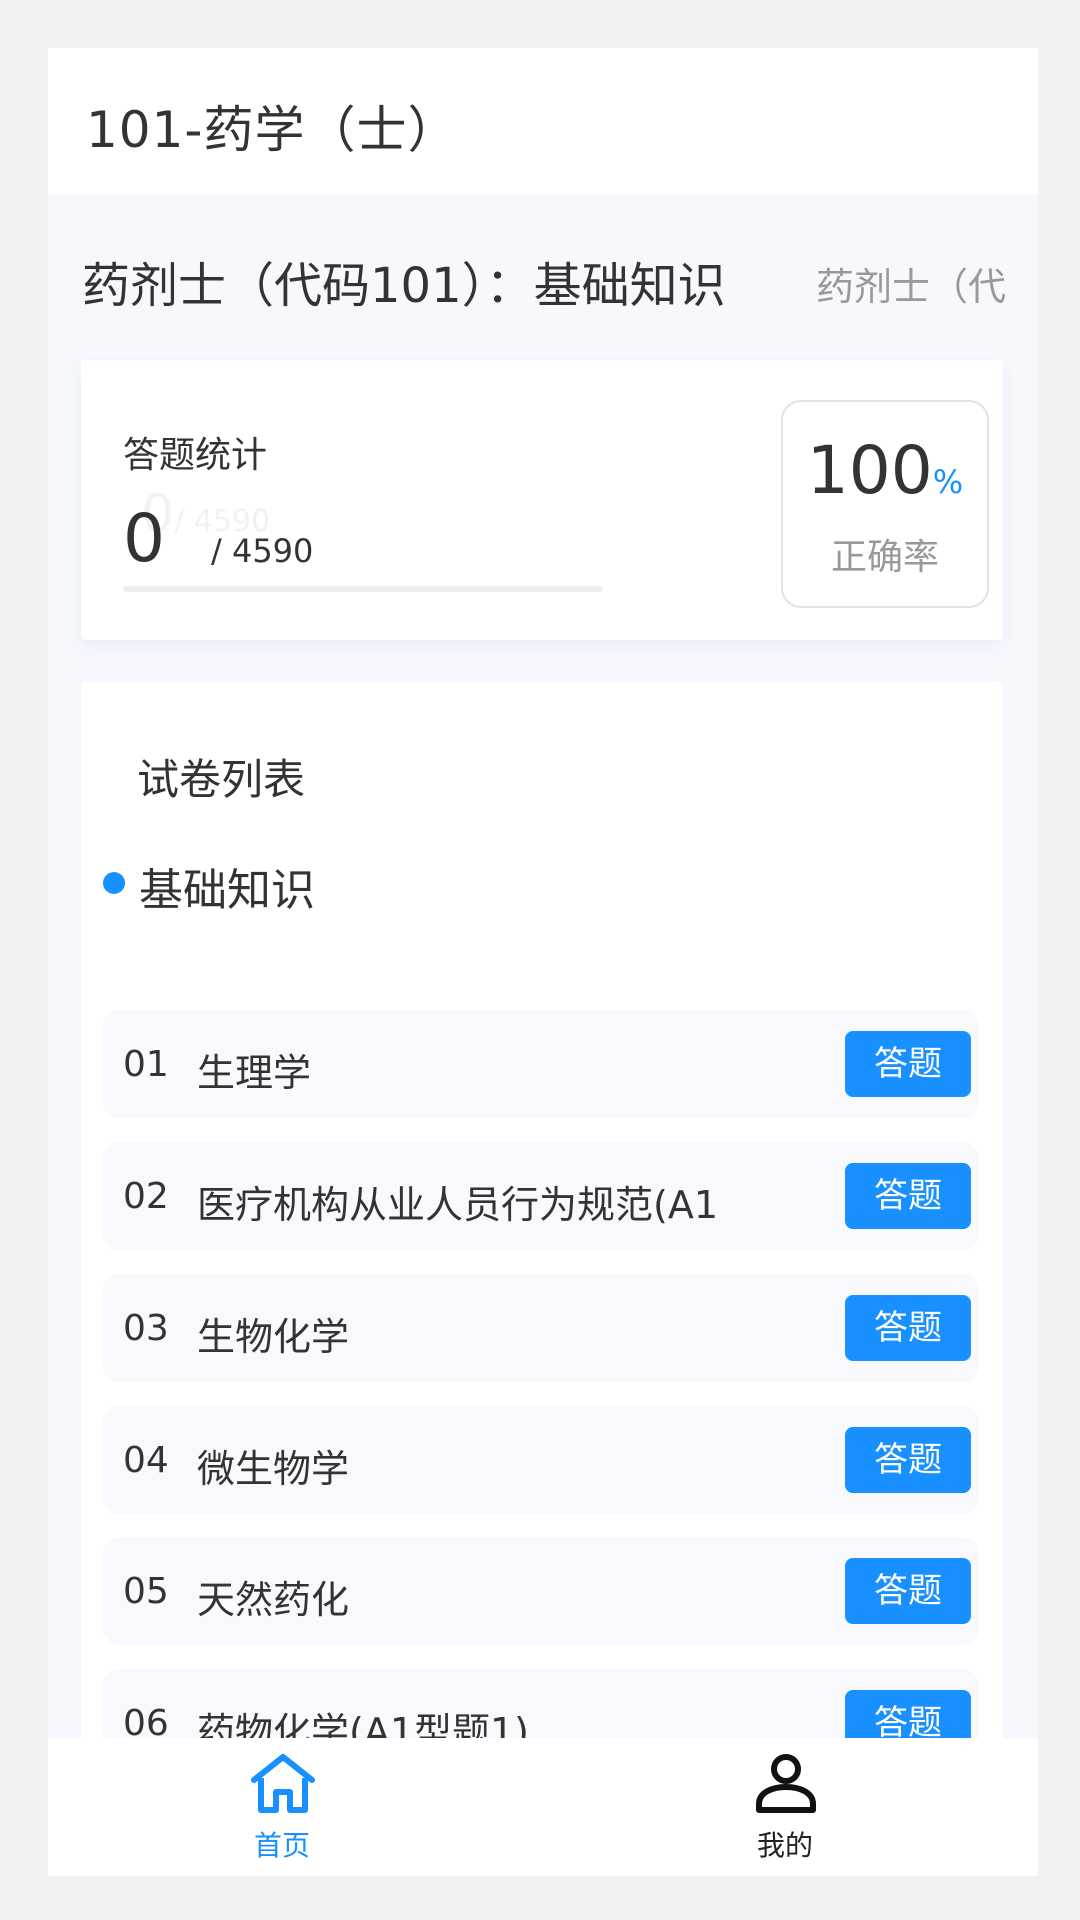 The image size is (1080, 1920). I want to click on stats-label: 答题统计, so click(195, 455).